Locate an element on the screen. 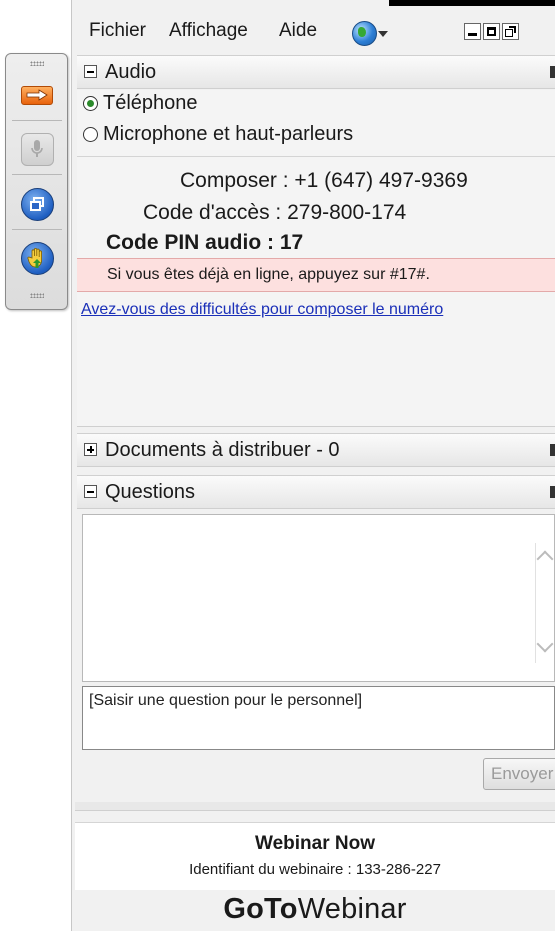 Image resolution: width=555 pixels, height=931 pixels. restore-window-icon is located at coordinates (37, 204).